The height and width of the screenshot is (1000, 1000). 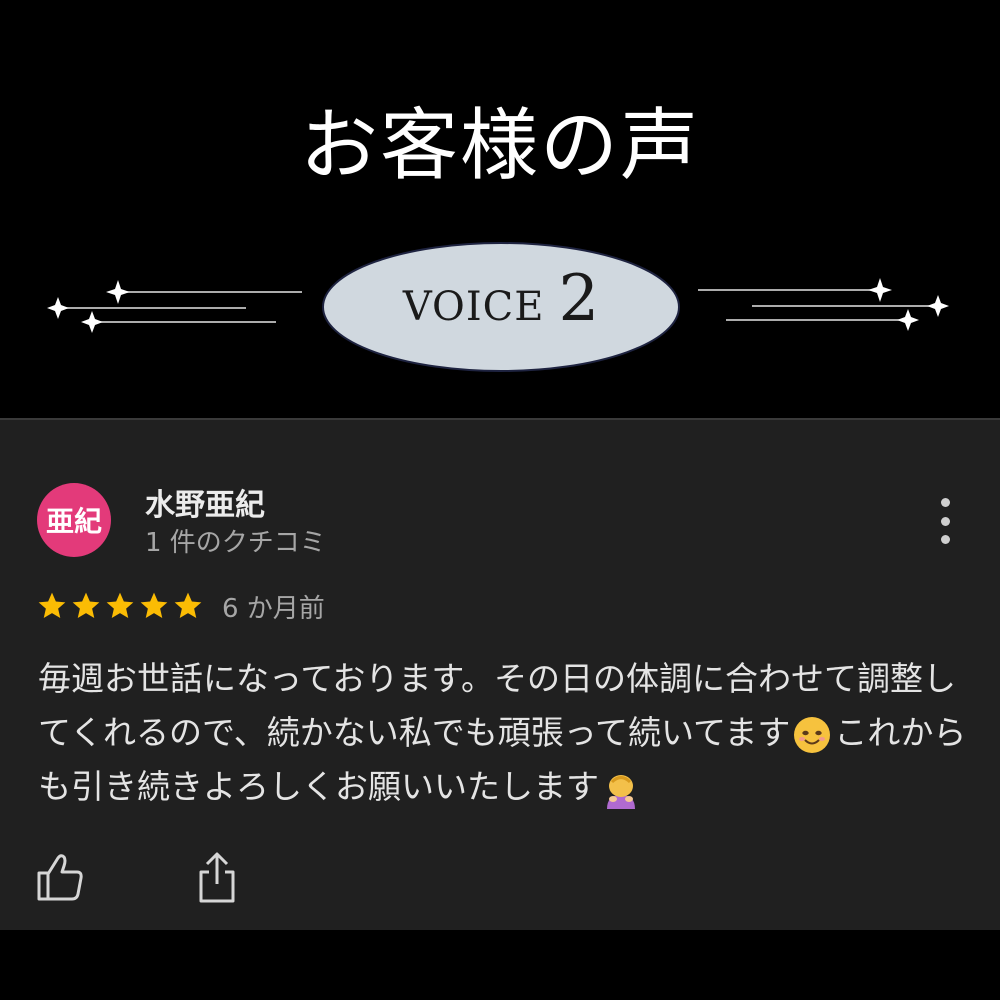 I want to click on voice-label: VOICE 2, so click(x=501, y=307).